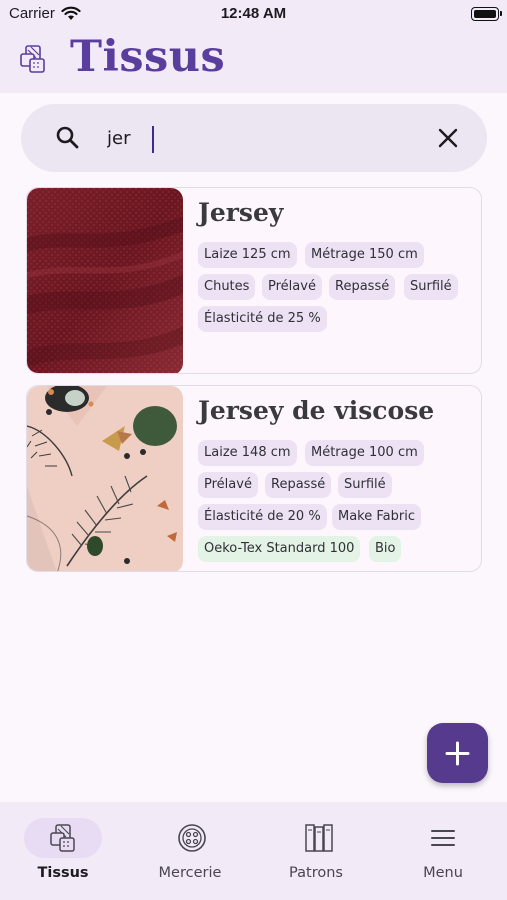 The width and height of the screenshot is (507, 900). What do you see at coordinates (190, 873) in the screenshot?
I see `nav-label: Mercerie` at bounding box center [190, 873].